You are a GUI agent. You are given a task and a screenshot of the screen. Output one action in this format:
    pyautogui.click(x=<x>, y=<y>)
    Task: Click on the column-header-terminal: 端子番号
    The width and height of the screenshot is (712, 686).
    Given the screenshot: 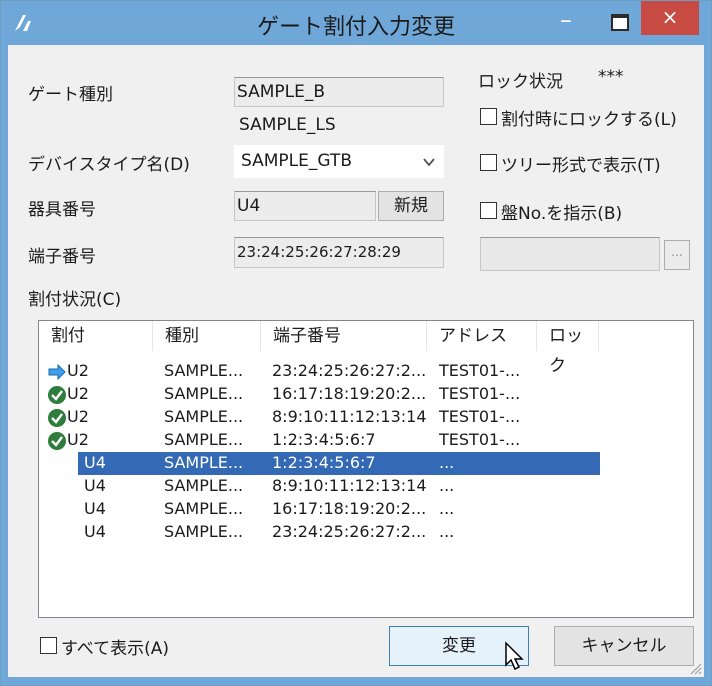 What is the action you would take?
    pyautogui.click(x=344, y=336)
    